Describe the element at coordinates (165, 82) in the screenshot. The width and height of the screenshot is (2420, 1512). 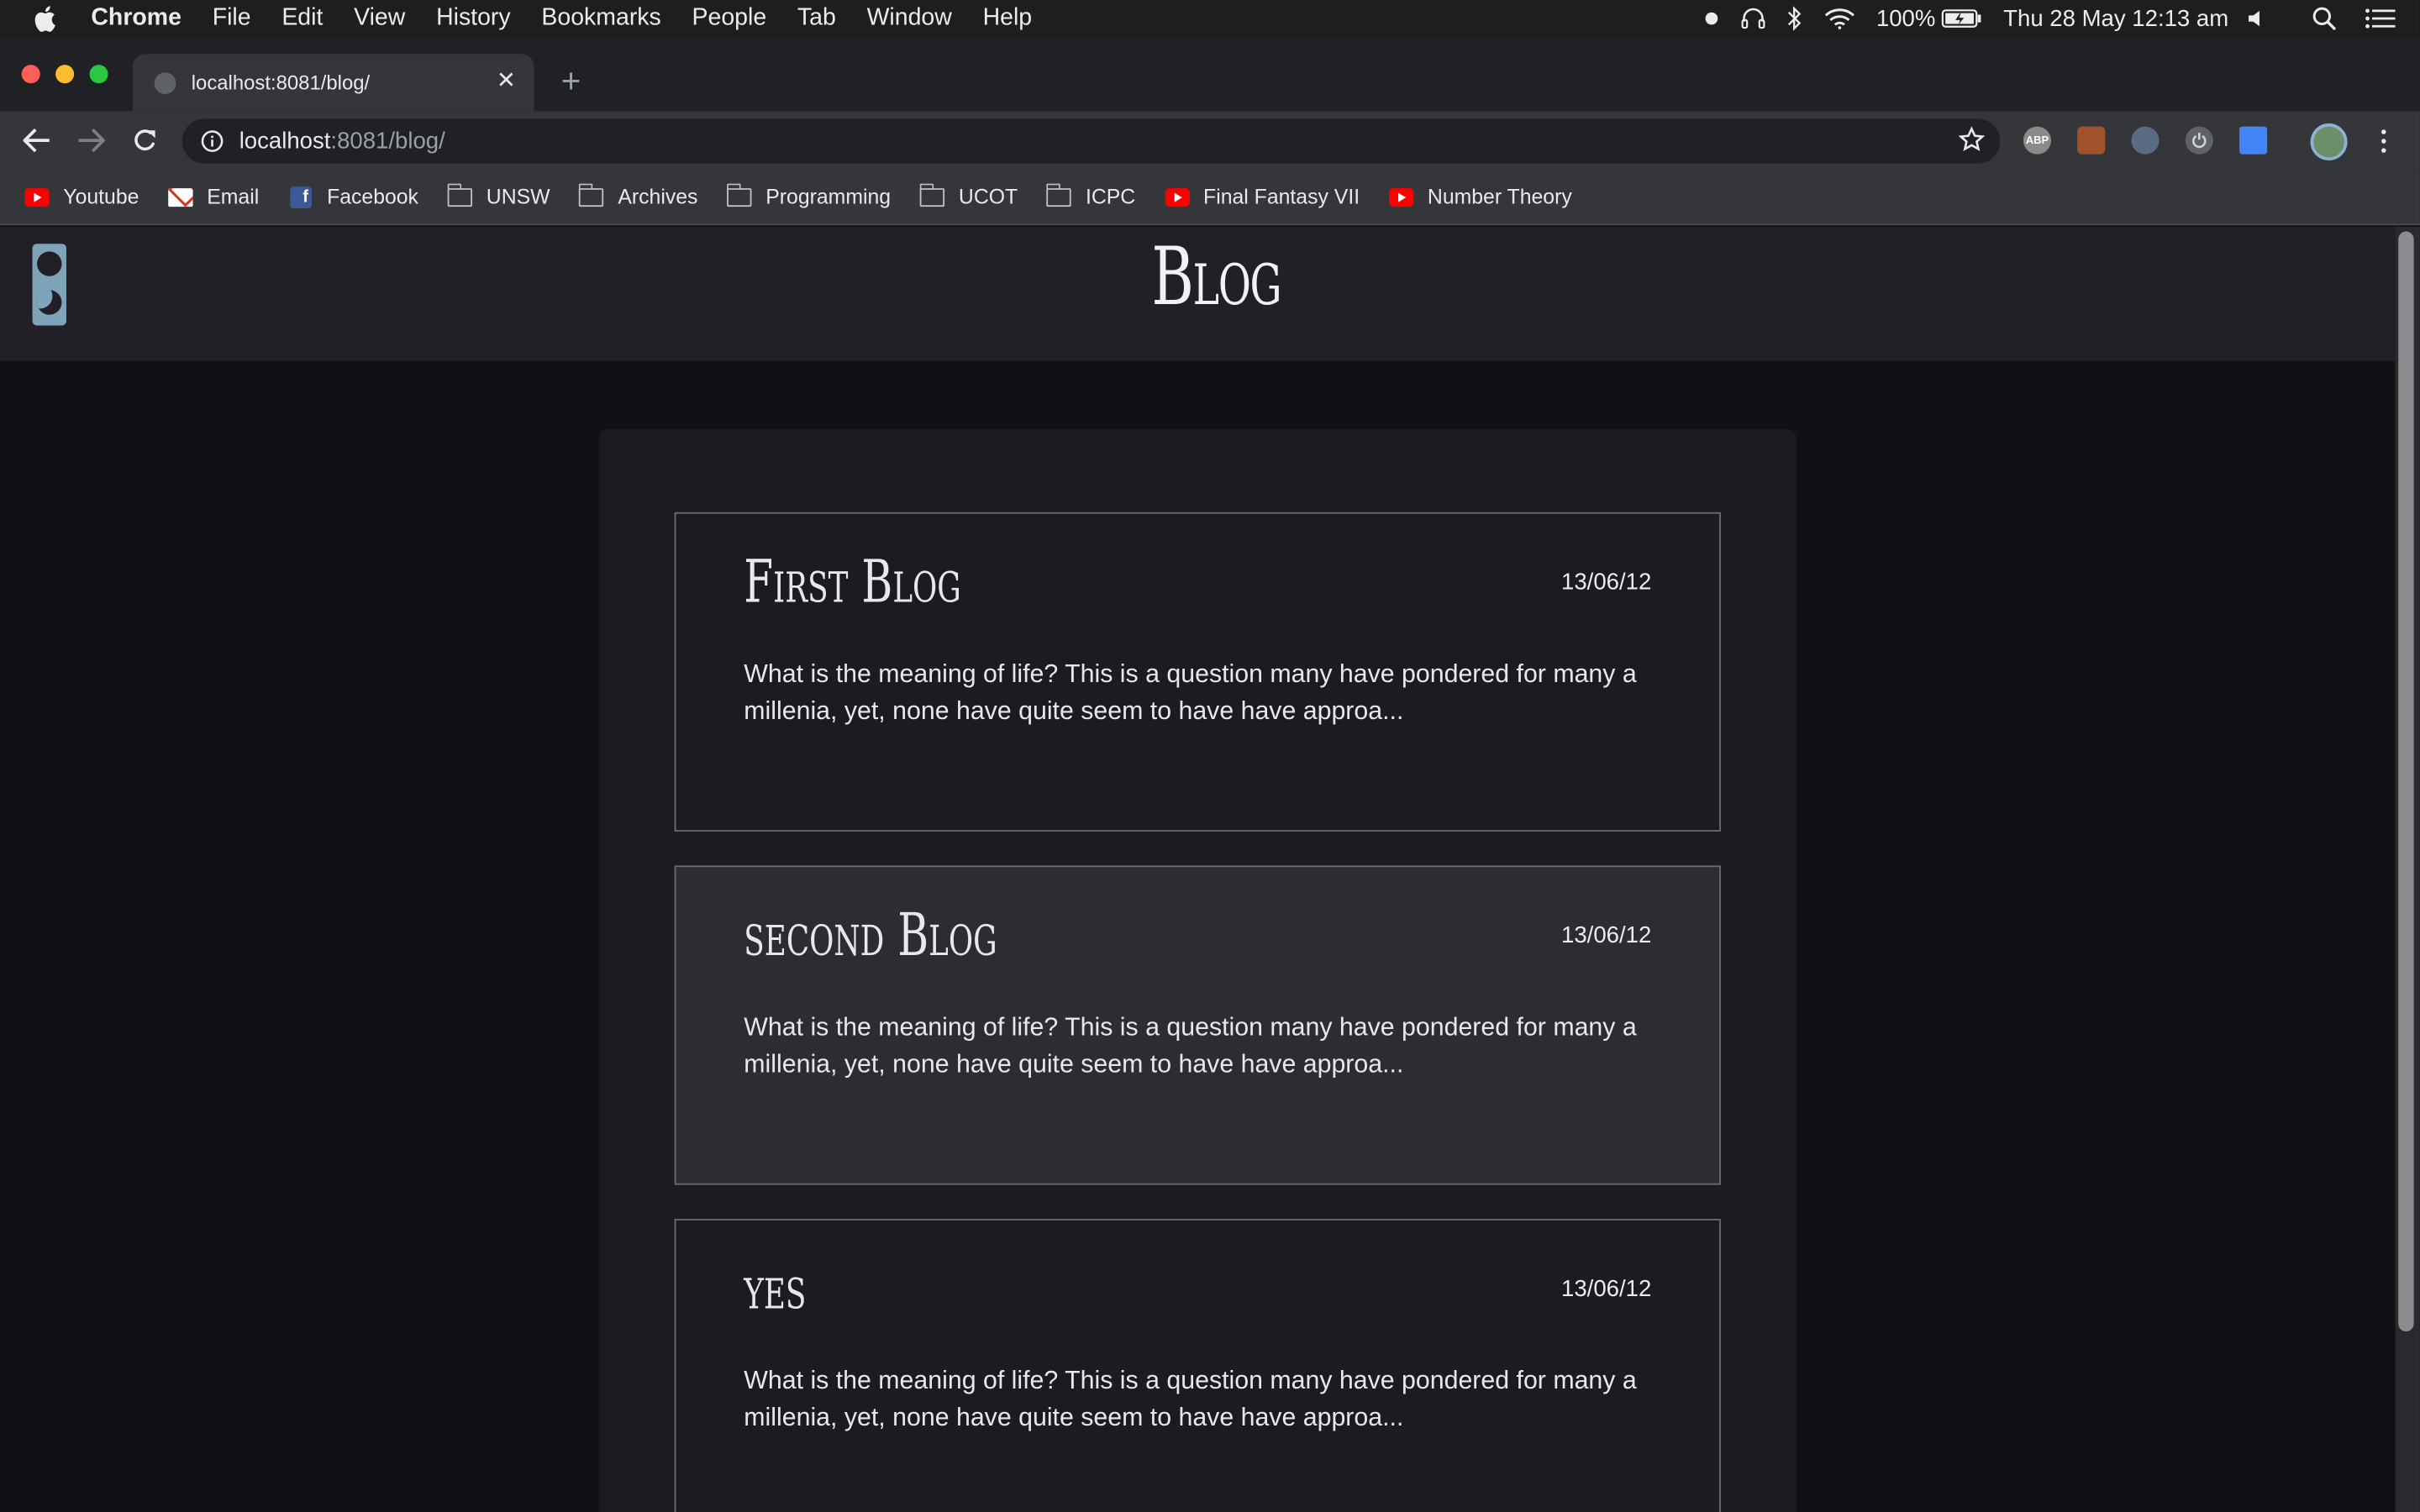
I see `globe-icon` at that location.